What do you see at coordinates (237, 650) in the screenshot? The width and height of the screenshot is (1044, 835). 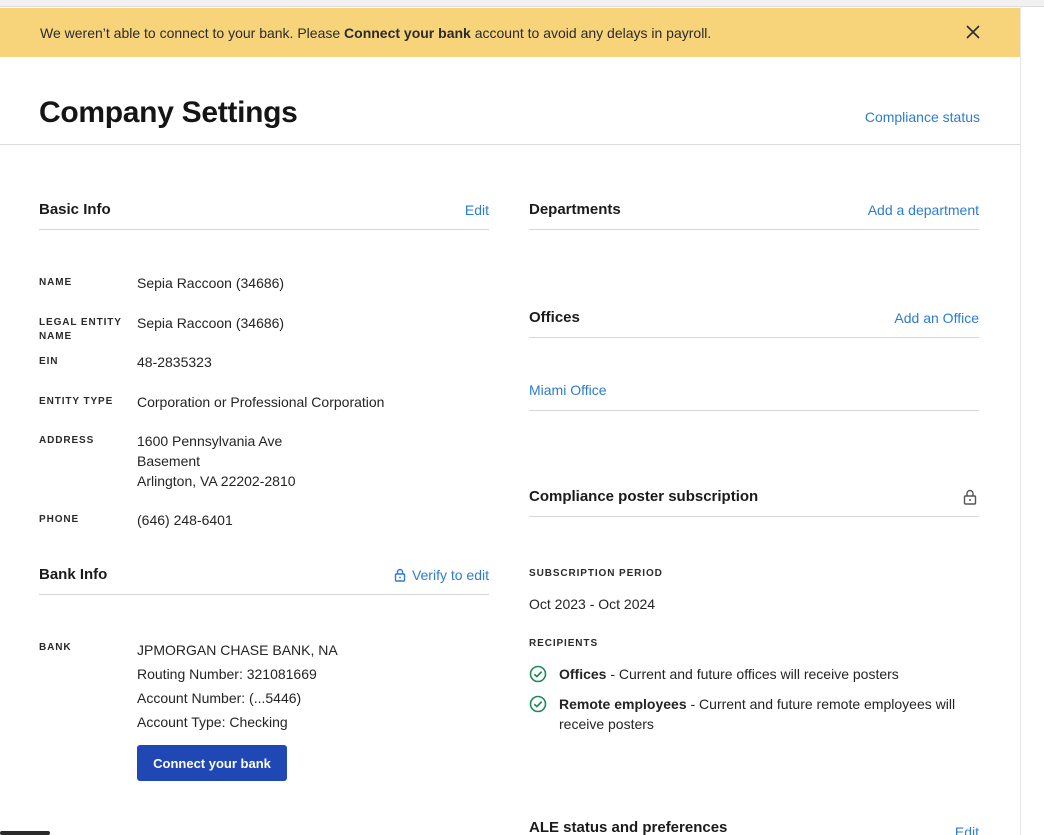 I see `bank-name: JPMORGAN CHASE BANK, NA` at bounding box center [237, 650].